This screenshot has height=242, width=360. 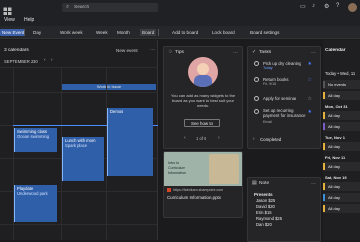 I want to click on menu-help: Help, so click(x=29, y=20).